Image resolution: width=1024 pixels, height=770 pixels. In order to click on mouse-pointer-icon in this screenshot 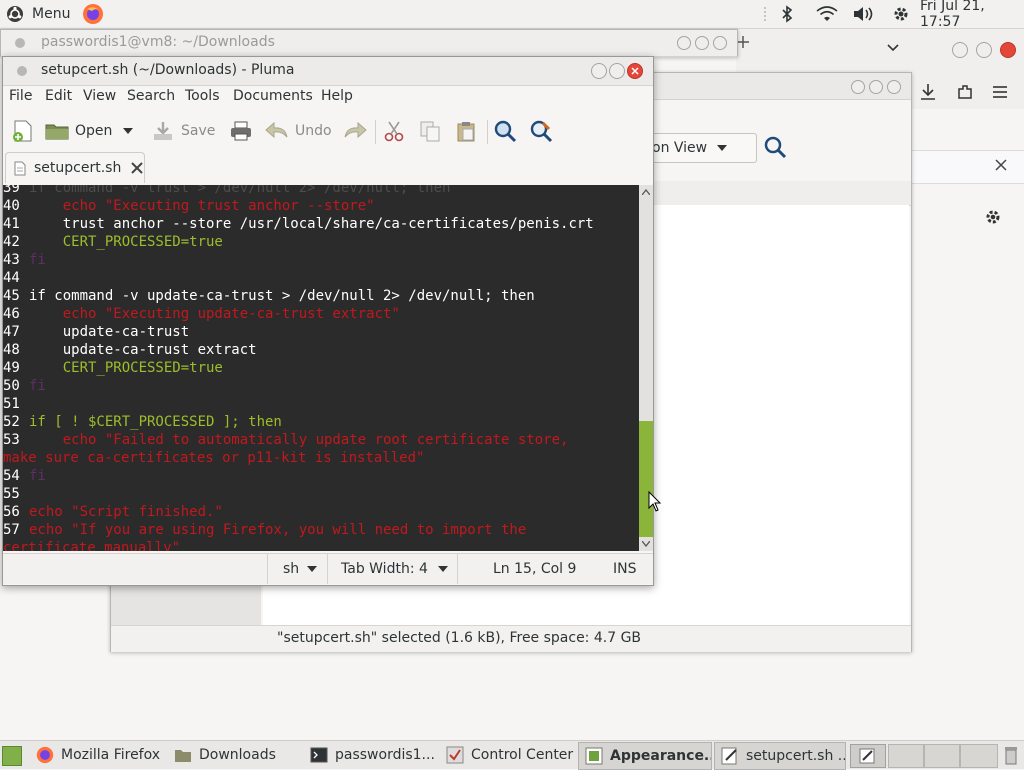, I will do `click(655, 502)`.